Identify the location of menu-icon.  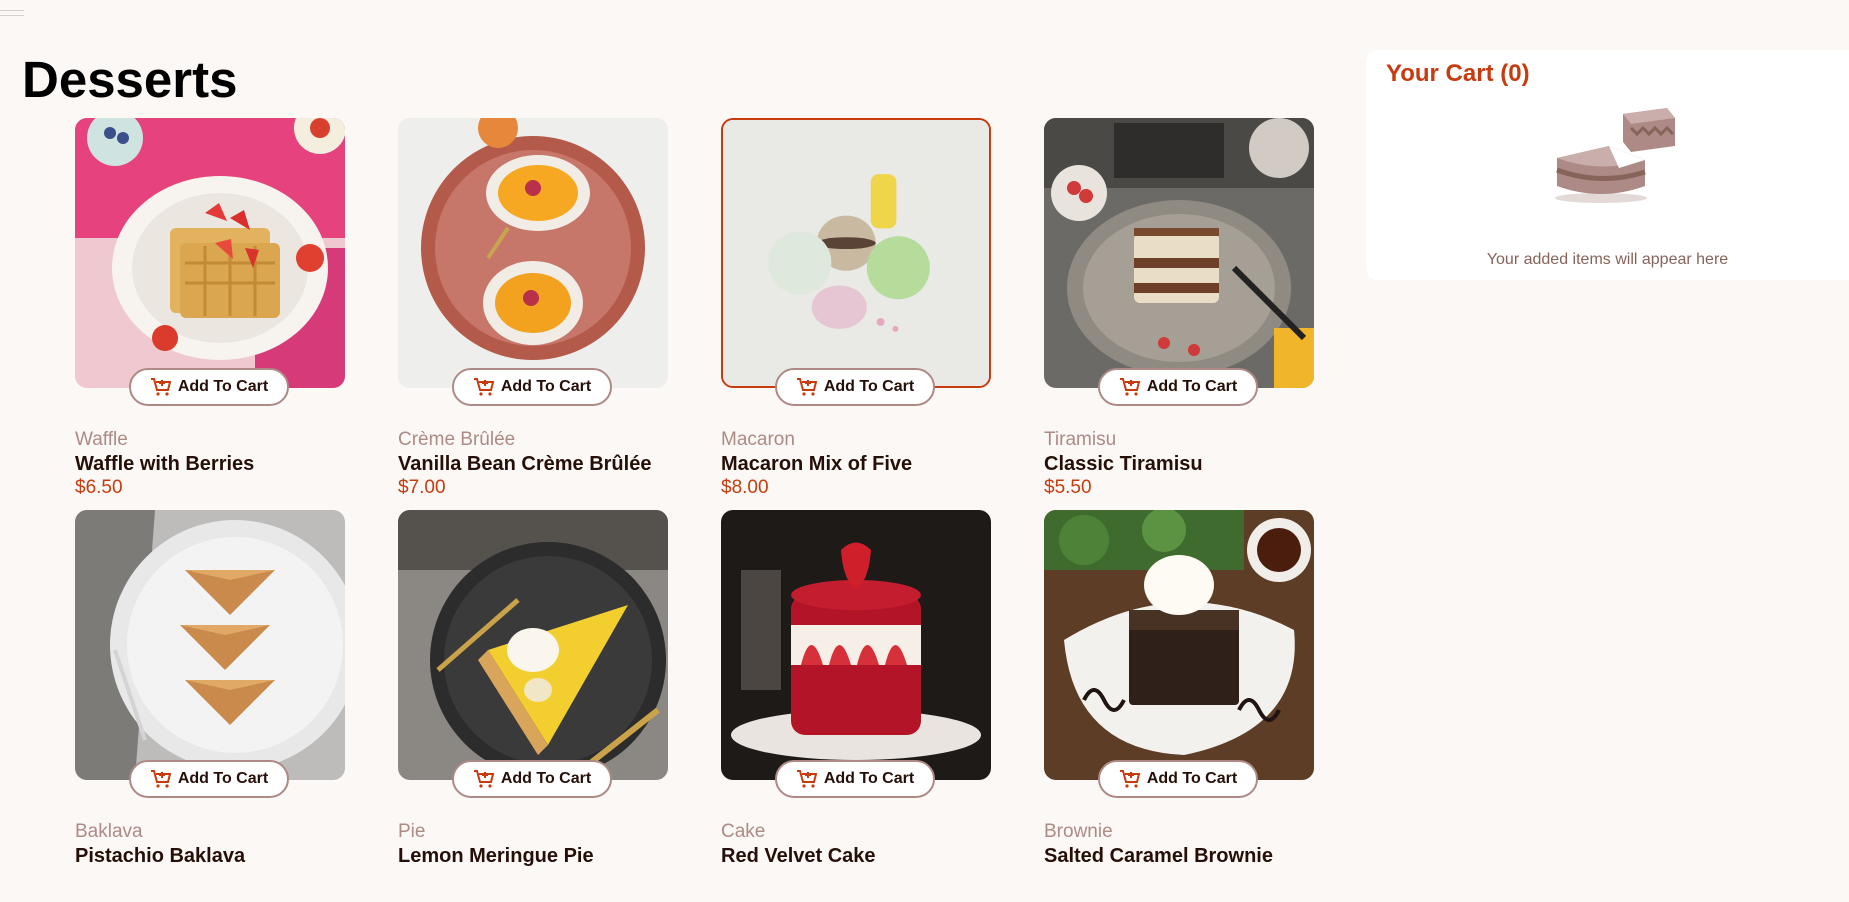
(12, 13).